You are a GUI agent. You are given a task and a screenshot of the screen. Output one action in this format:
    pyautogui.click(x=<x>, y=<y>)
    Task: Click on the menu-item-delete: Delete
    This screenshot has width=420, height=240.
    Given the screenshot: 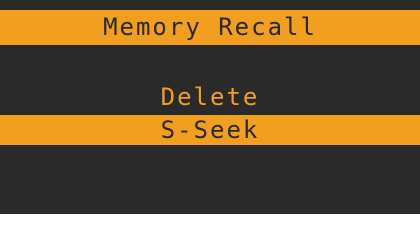 What is the action you would take?
    pyautogui.click(x=210, y=97)
    